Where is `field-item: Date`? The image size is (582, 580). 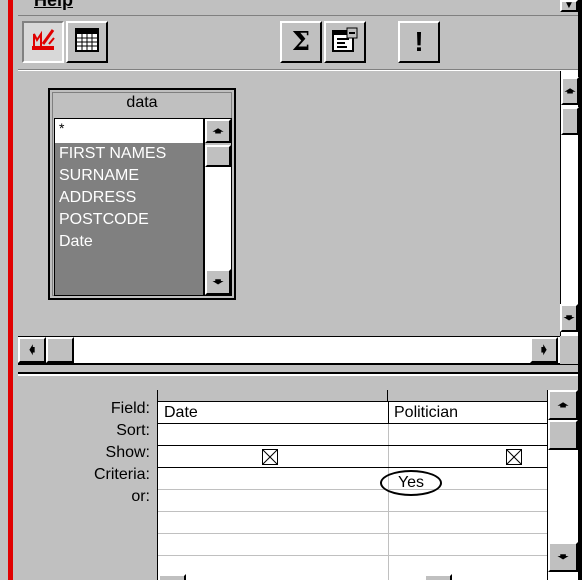 field-item: Date is located at coordinates (129, 242).